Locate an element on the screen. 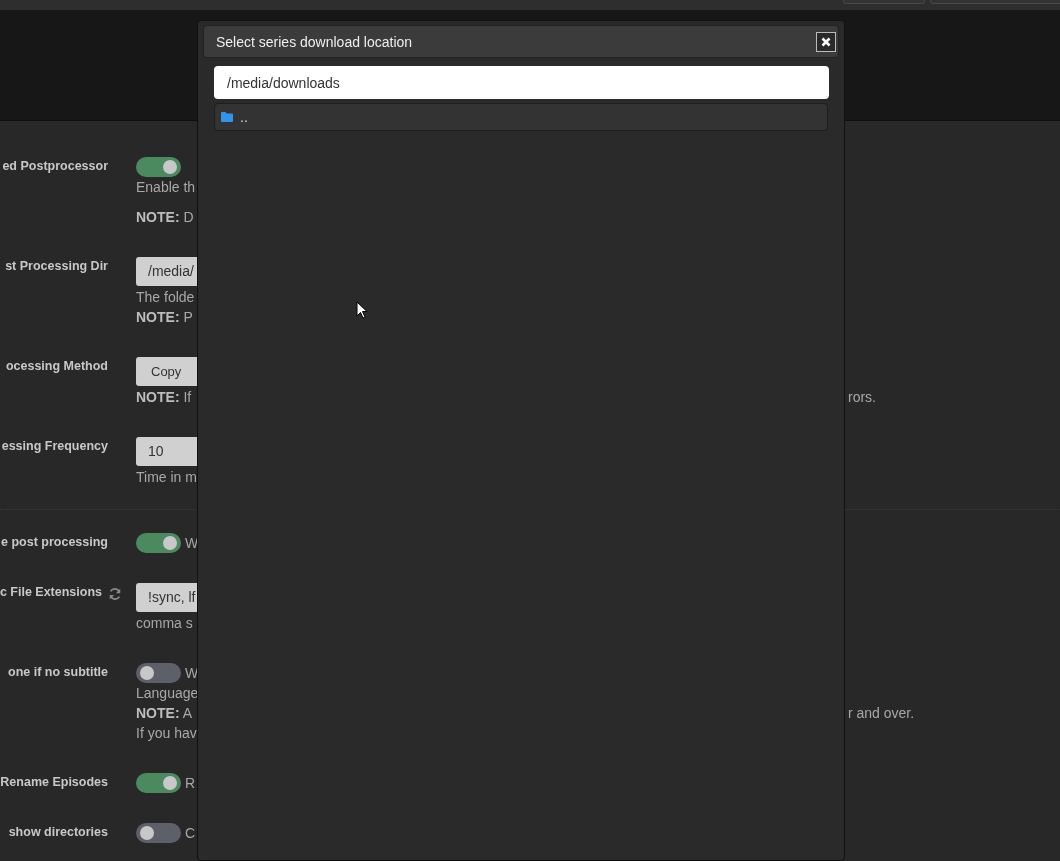 This screenshot has height=861, width=1060. description-text: NOTE: D is located at coordinates (165, 217).